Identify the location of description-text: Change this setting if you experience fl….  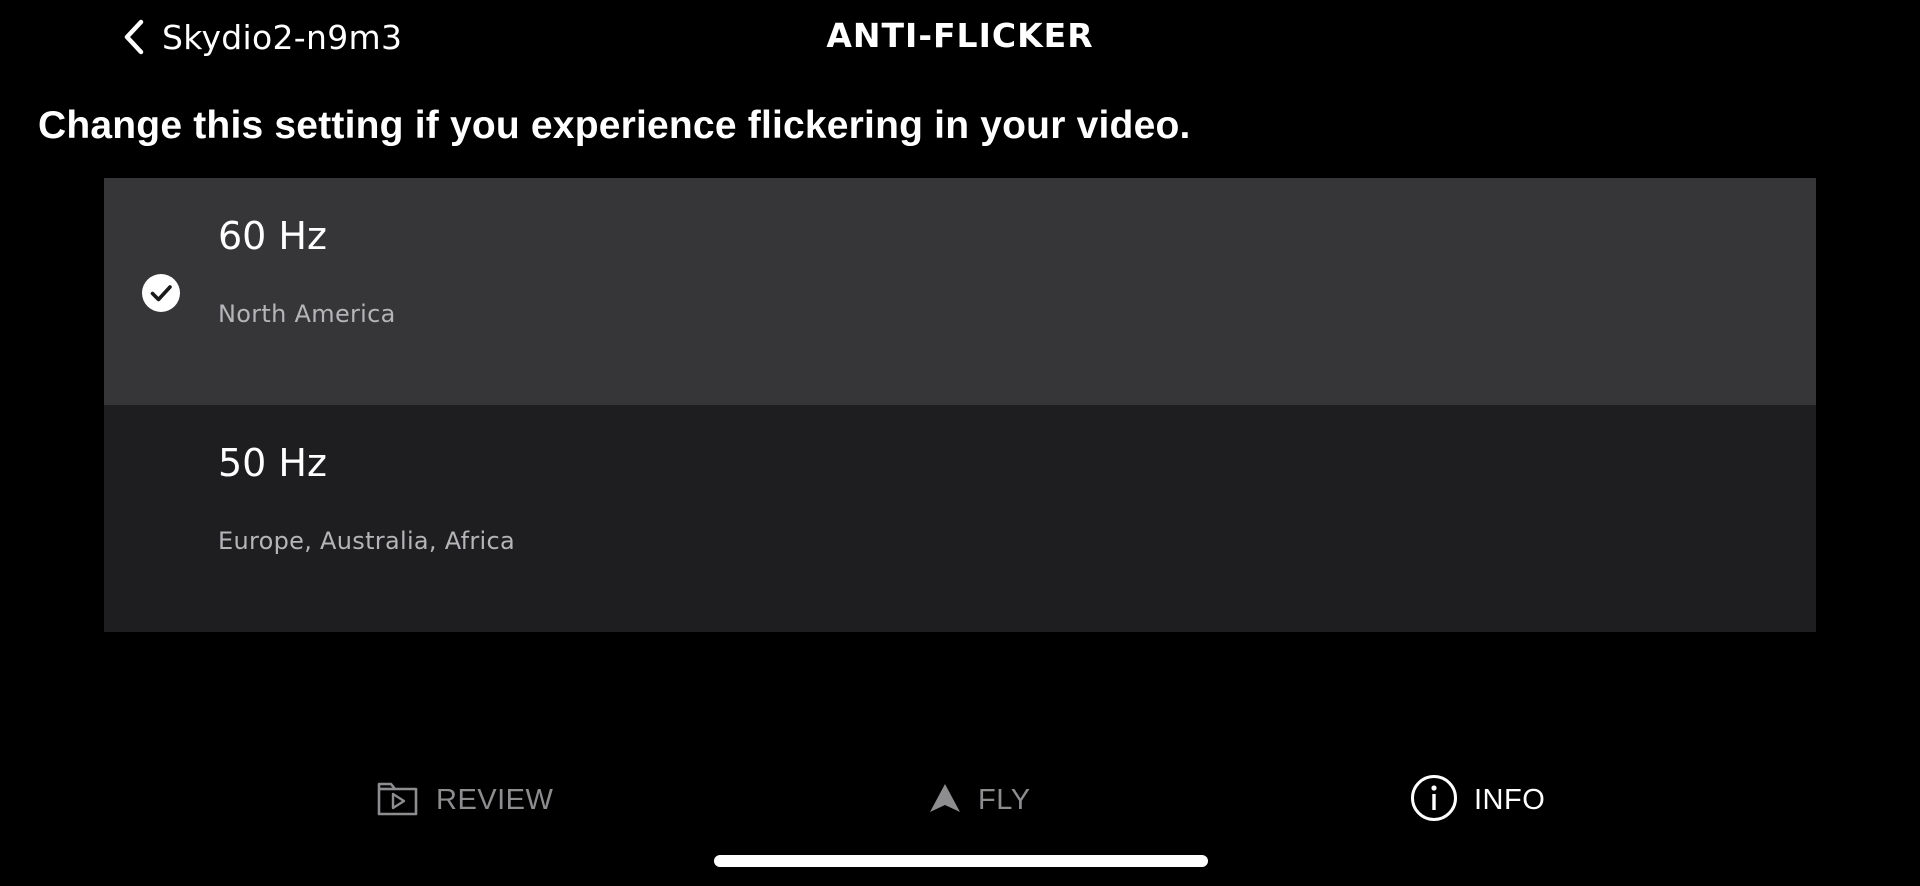
(614, 125).